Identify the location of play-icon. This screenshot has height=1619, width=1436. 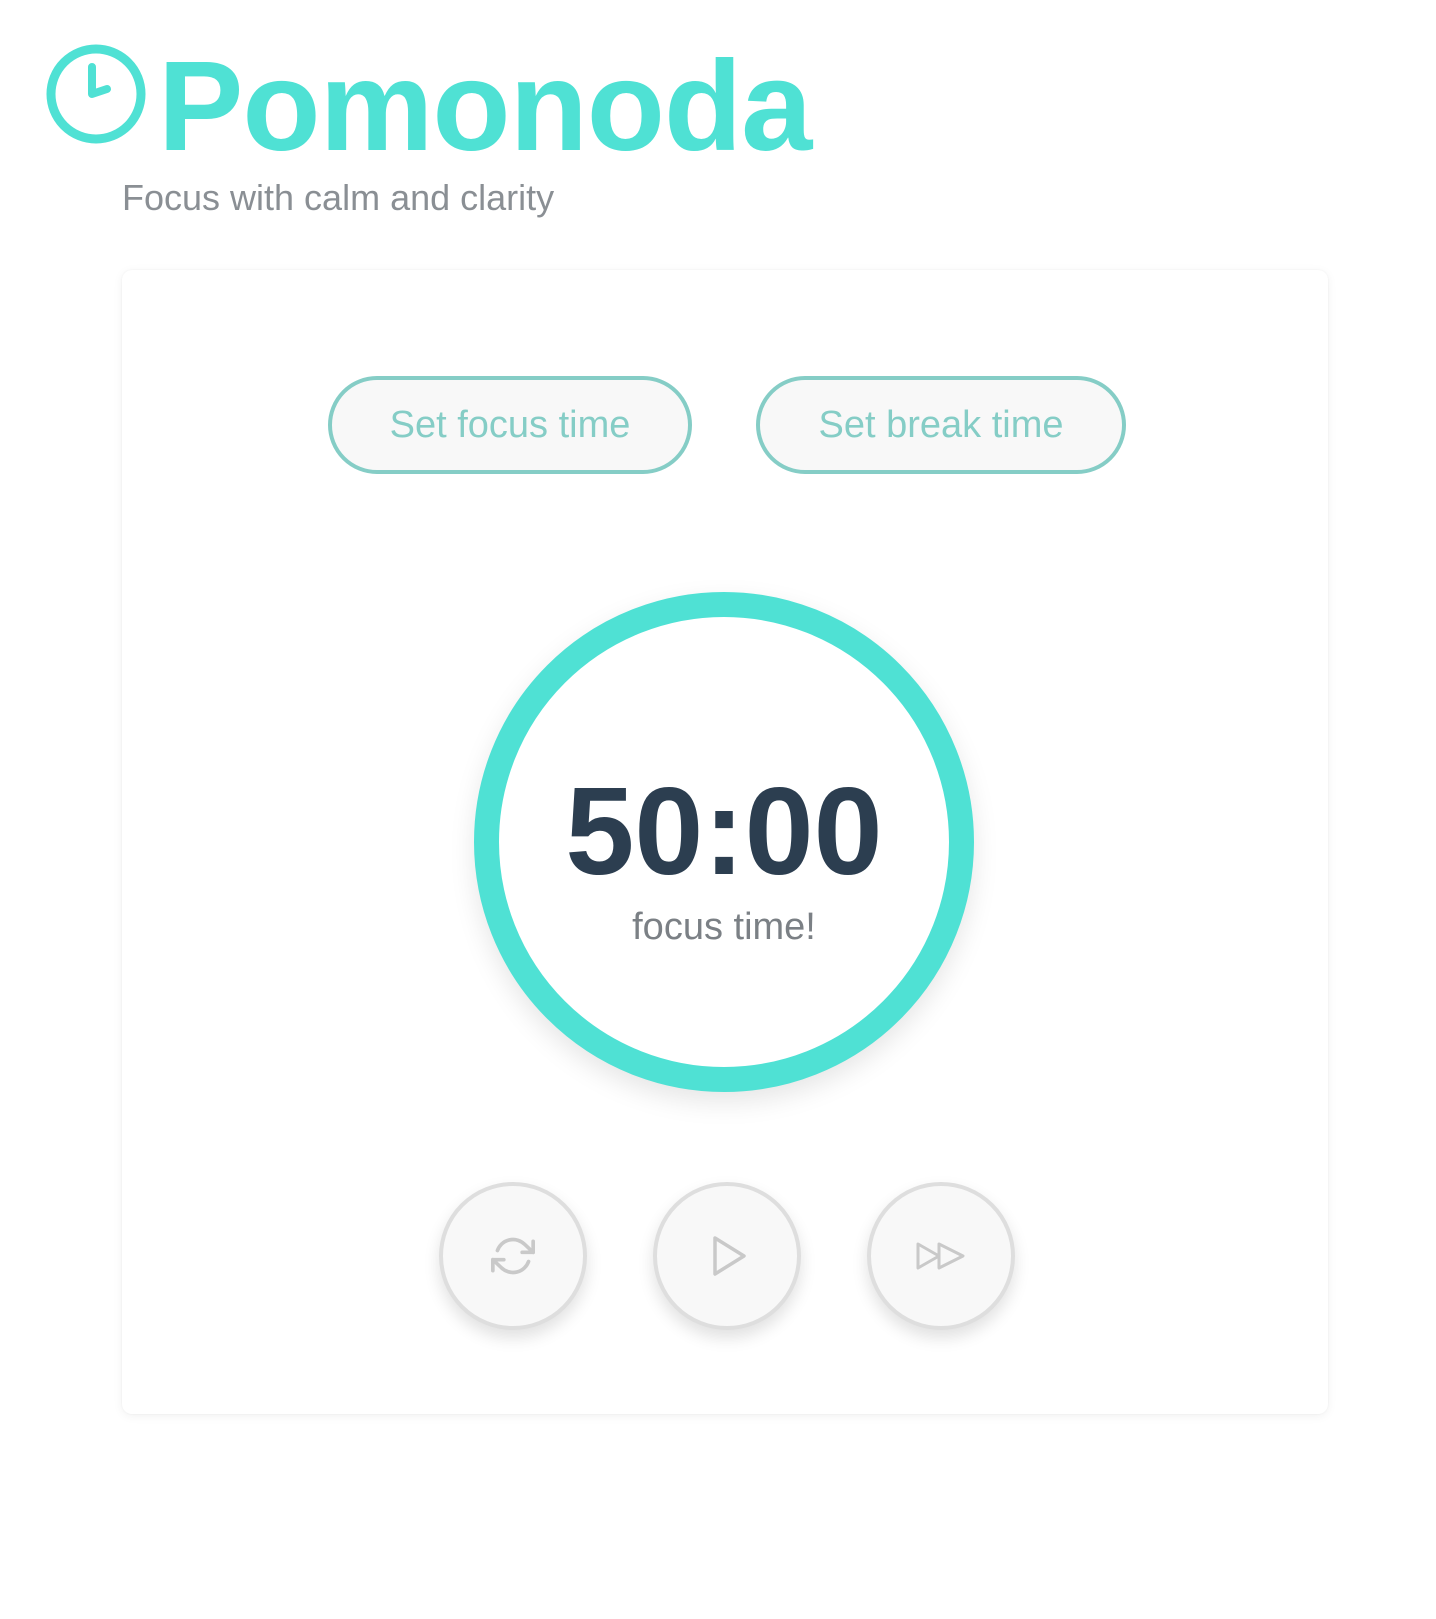
(727, 1256).